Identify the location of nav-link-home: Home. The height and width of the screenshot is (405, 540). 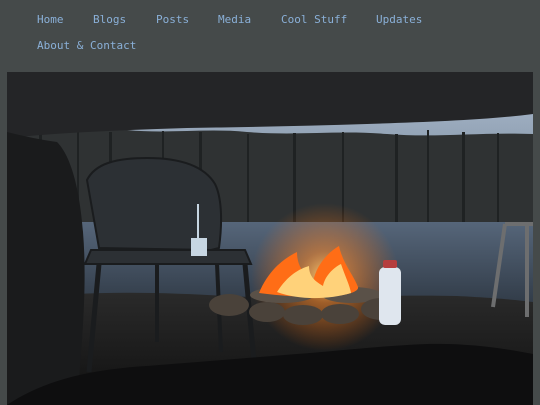
(50, 20).